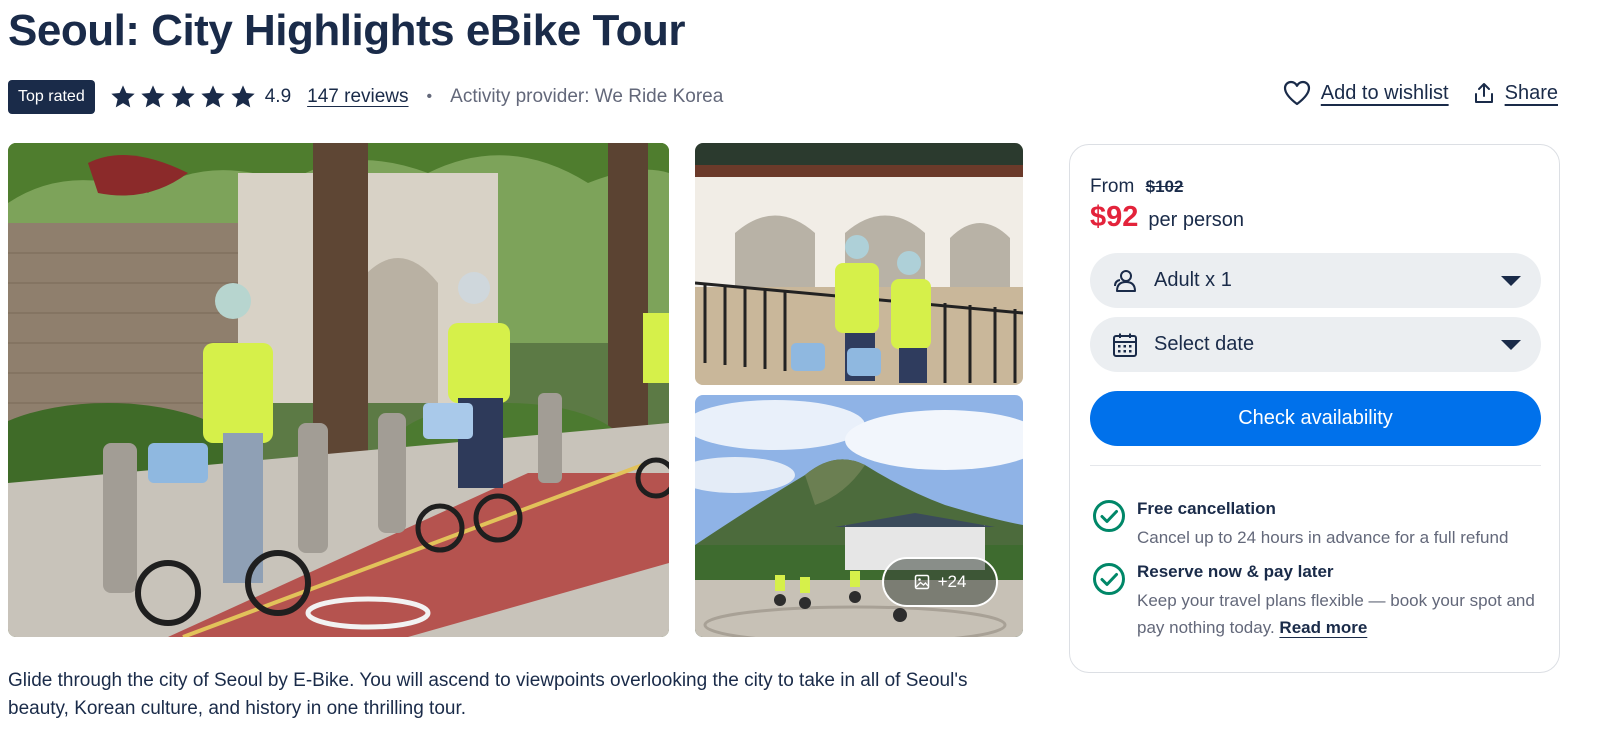 The width and height of the screenshot is (1600, 746). What do you see at coordinates (1196, 220) in the screenshot?
I see `per-person-label: per person` at bounding box center [1196, 220].